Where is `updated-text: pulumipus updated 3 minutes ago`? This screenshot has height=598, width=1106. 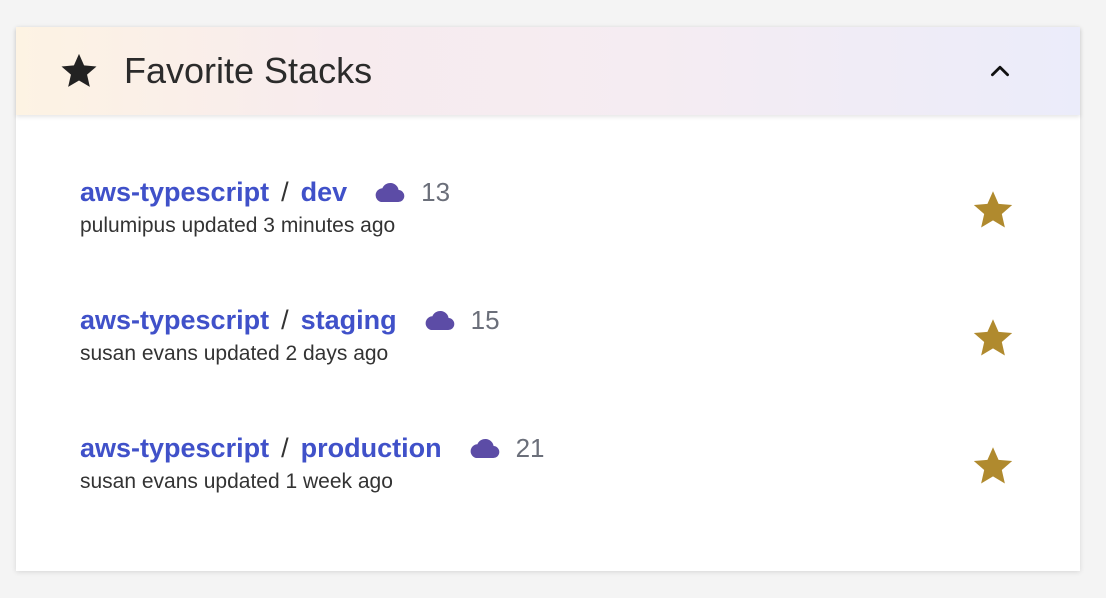 updated-text: pulumipus updated 3 minutes ago is located at coordinates (238, 225).